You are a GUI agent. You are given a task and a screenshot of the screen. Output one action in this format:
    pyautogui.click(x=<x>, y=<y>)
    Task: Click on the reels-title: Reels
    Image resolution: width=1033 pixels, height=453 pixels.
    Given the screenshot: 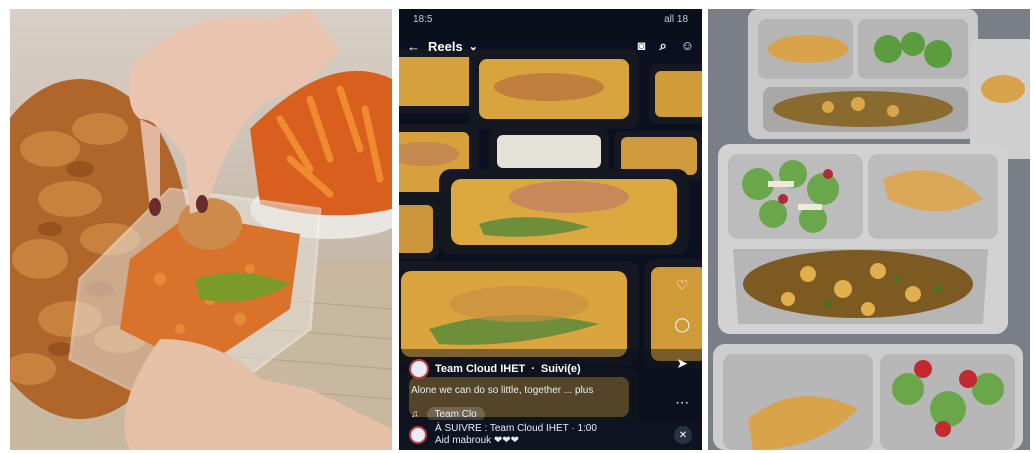 What is the action you would take?
    pyautogui.click(x=445, y=46)
    